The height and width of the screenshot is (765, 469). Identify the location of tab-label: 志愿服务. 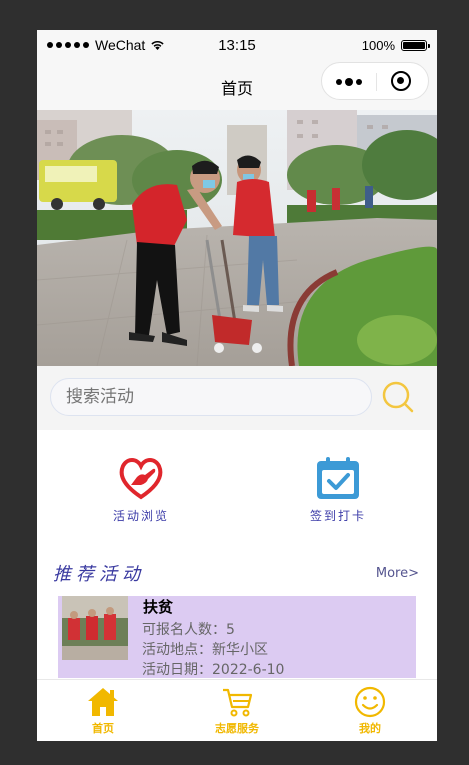
(237, 728).